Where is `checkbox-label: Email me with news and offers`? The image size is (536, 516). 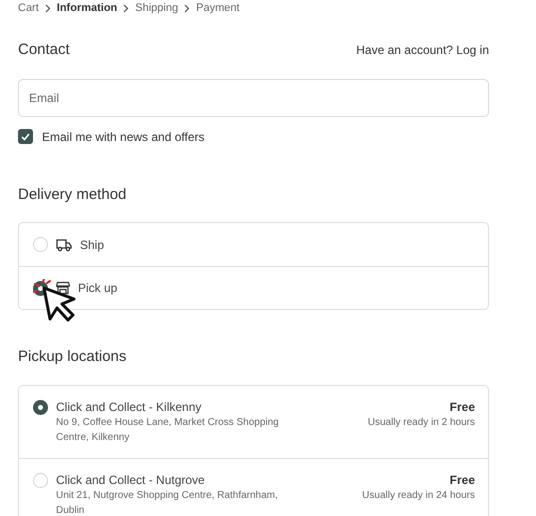 checkbox-label: Email me with news and offers is located at coordinates (123, 137).